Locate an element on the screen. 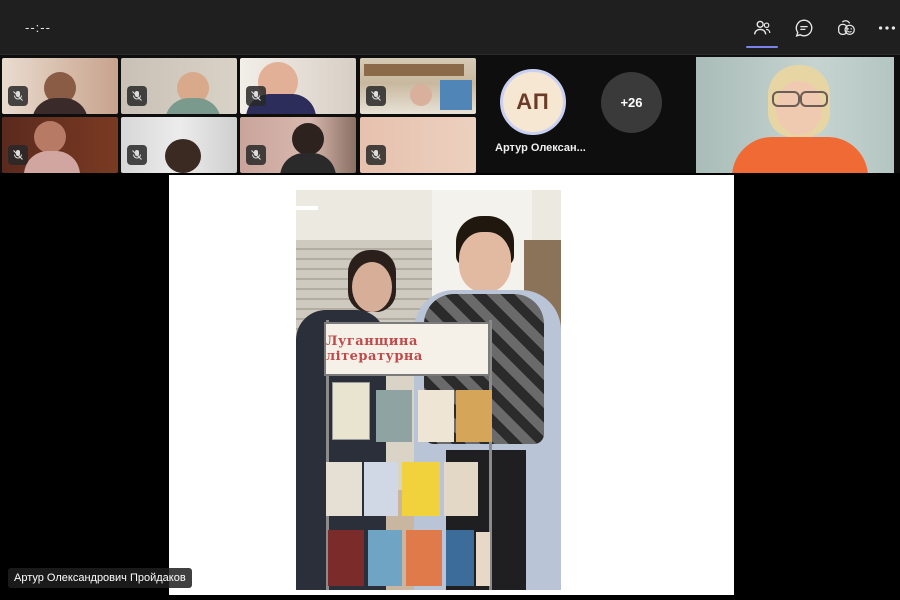  active-speaker-label: Артур Олександрович Пройдаков is located at coordinates (100, 578).